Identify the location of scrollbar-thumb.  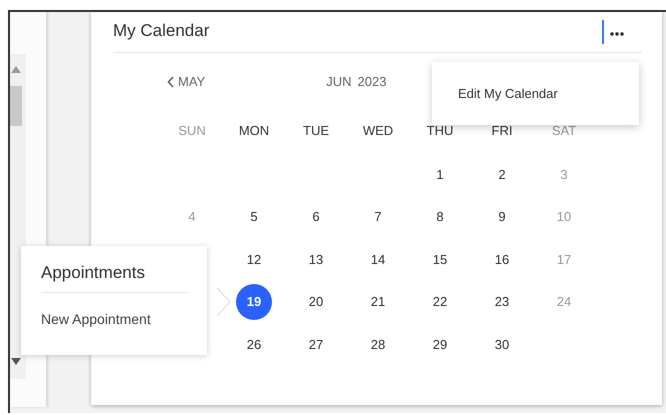
(16, 106).